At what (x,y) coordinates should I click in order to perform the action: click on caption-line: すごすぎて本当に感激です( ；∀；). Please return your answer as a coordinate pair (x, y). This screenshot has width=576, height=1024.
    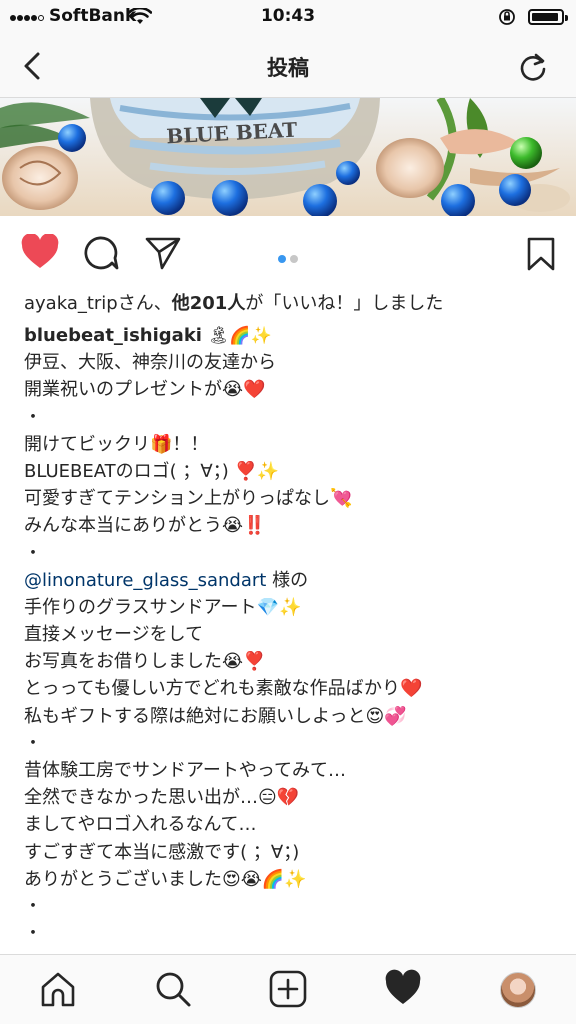
    Looking at the image, I should click on (162, 852).